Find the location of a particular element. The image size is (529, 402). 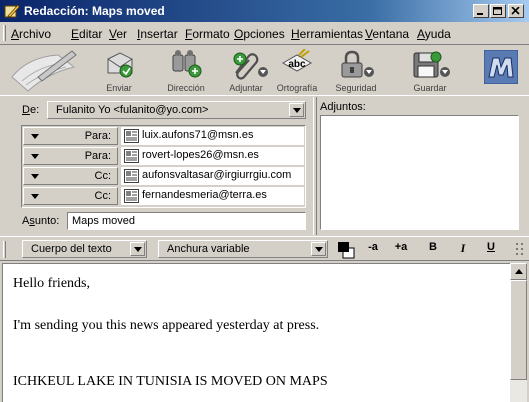

security-label: Seguridad is located at coordinates (356, 88).